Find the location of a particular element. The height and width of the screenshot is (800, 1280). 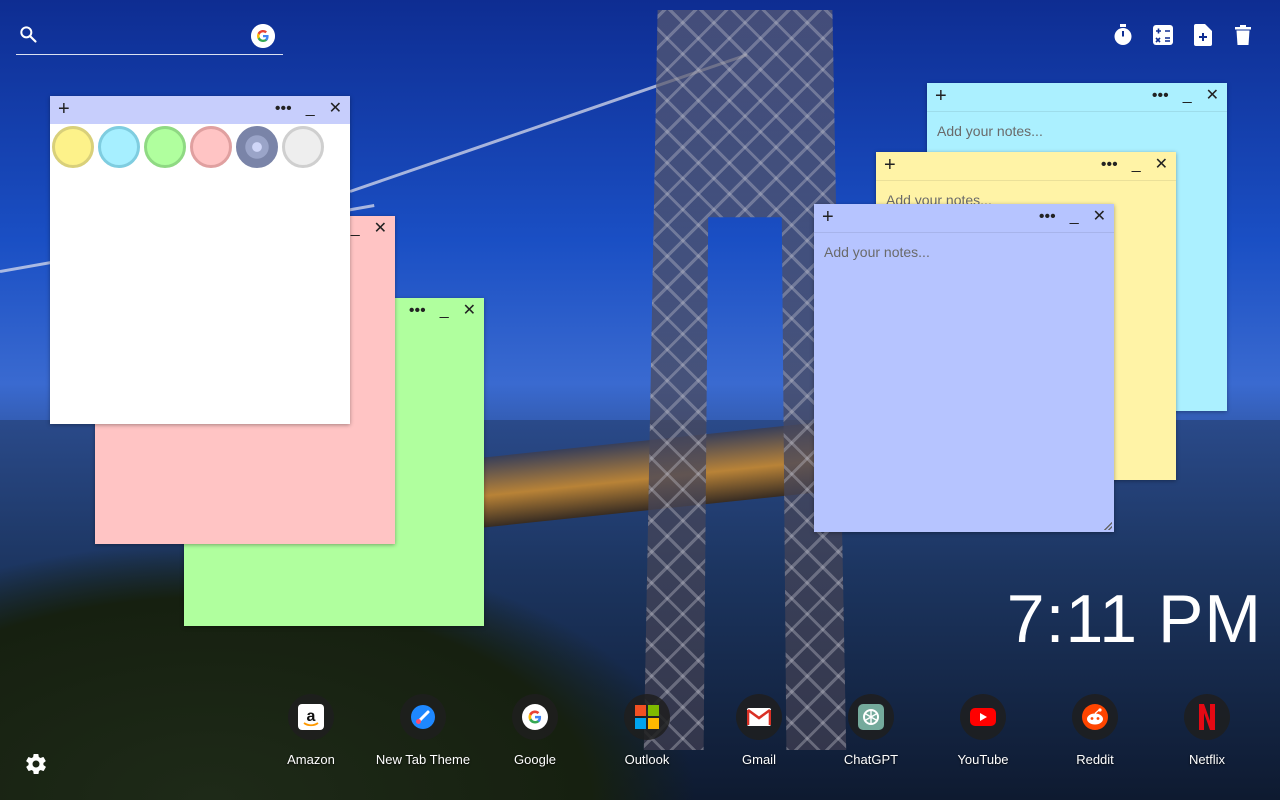

amazon-icon: a is located at coordinates (311, 717).